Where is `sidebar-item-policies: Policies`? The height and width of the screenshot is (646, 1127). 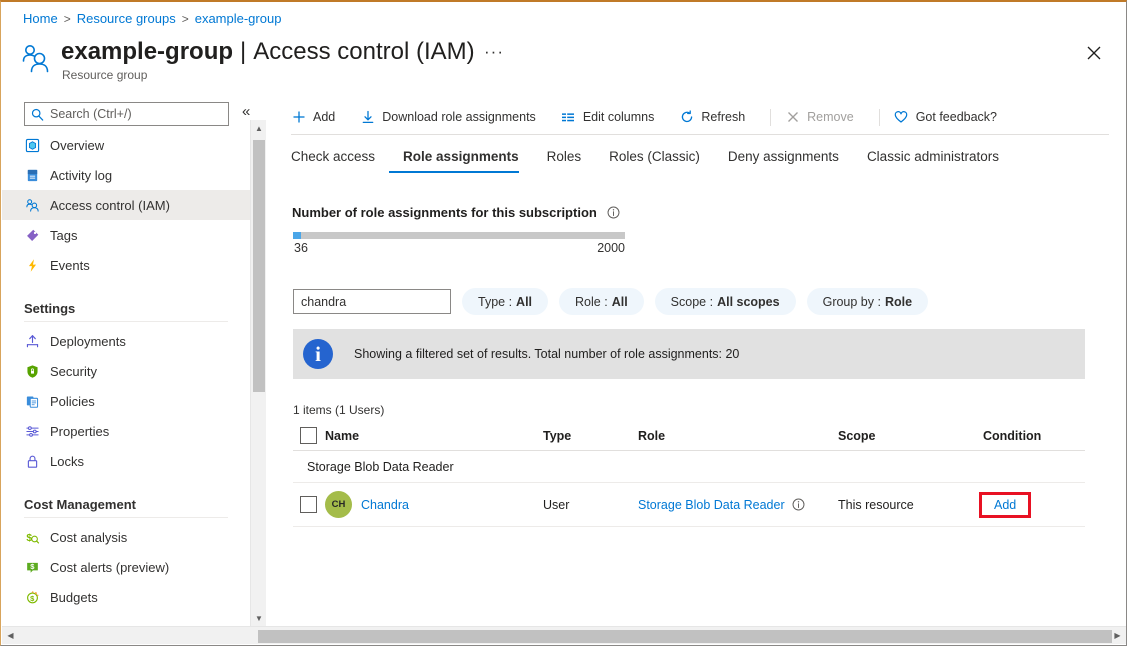
sidebar-item-policies: Policies is located at coordinates (126, 401).